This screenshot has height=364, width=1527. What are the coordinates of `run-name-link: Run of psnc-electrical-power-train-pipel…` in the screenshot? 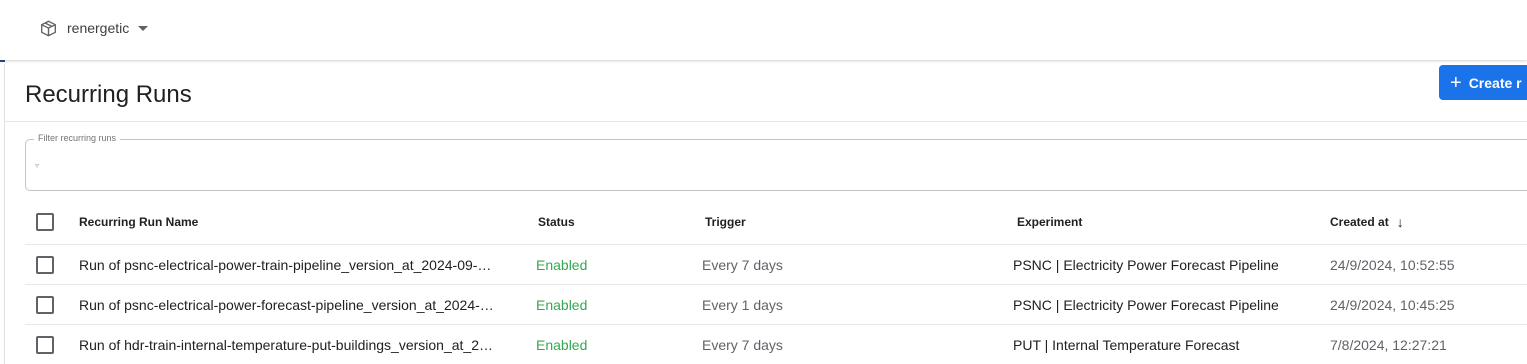 It's located at (285, 265).